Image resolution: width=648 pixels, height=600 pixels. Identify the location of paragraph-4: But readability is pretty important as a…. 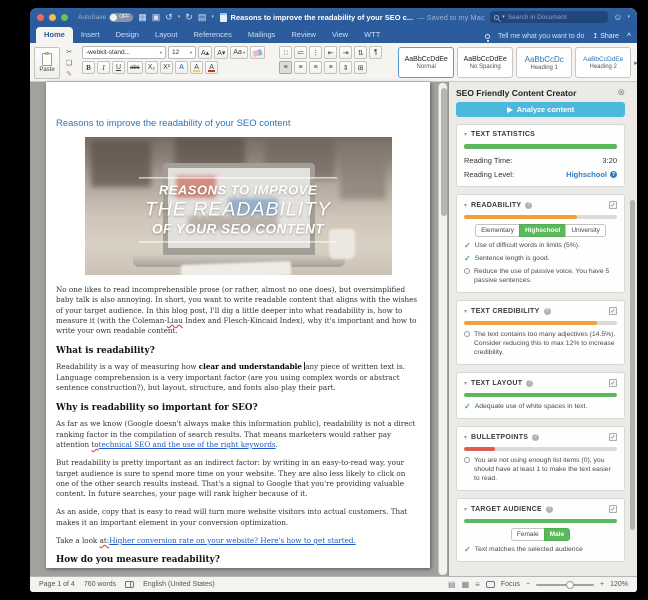
(238, 478).